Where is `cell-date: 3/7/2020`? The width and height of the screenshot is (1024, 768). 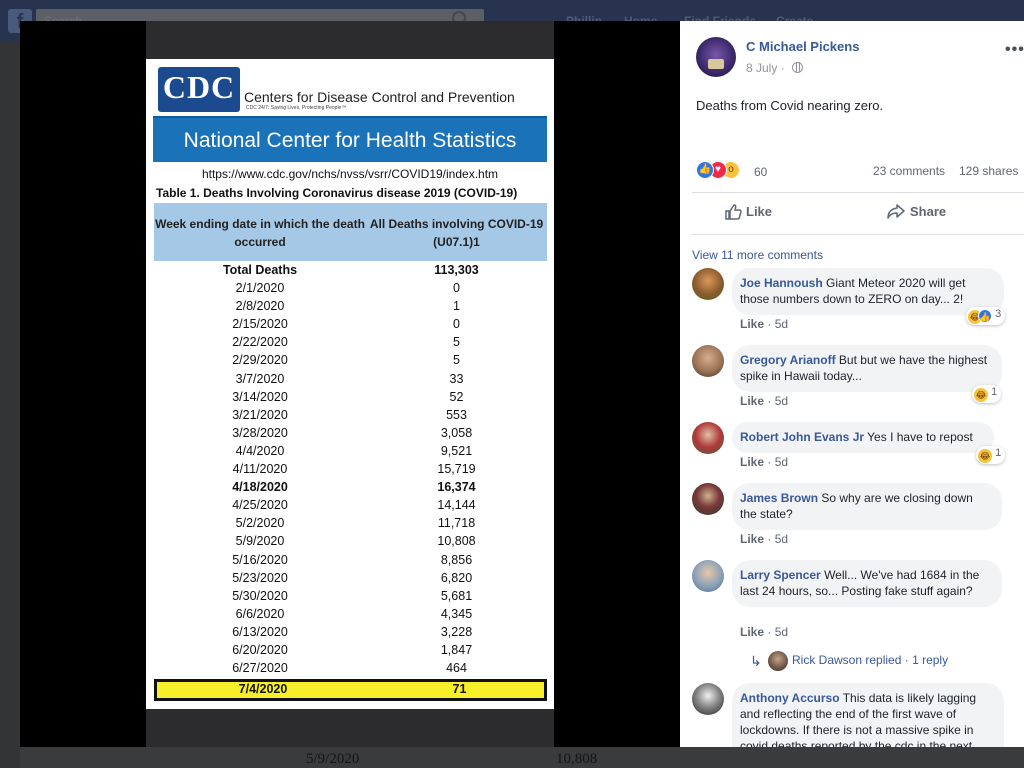 cell-date: 3/7/2020 is located at coordinates (260, 378).